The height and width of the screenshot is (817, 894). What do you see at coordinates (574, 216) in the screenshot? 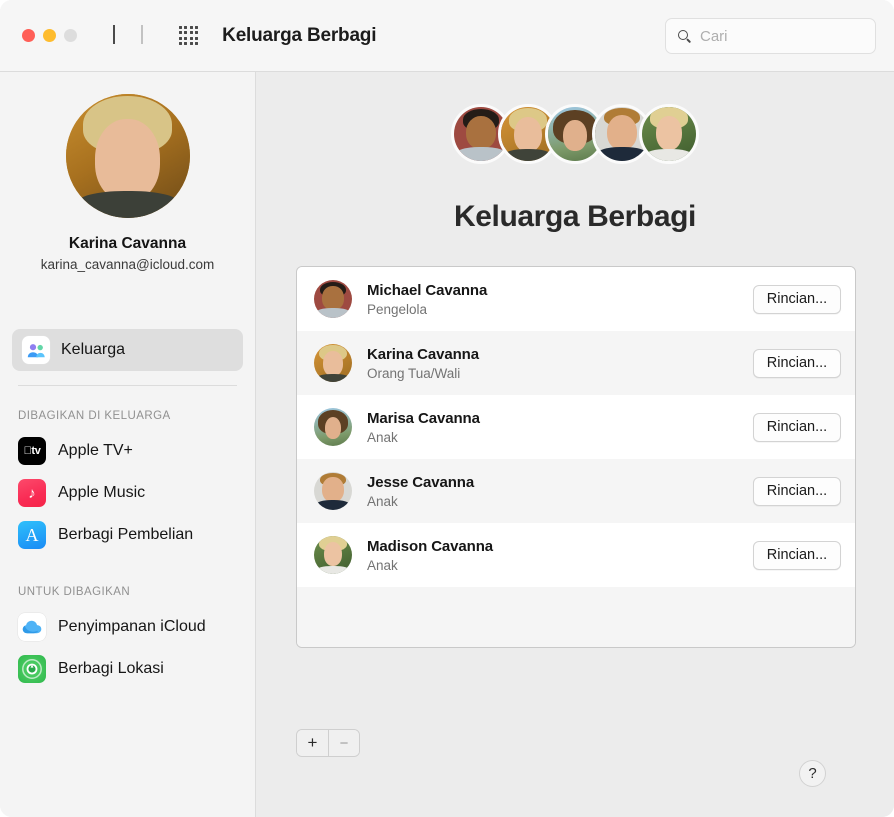
I see `page-title: Keluarga Berbagi` at bounding box center [574, 216].